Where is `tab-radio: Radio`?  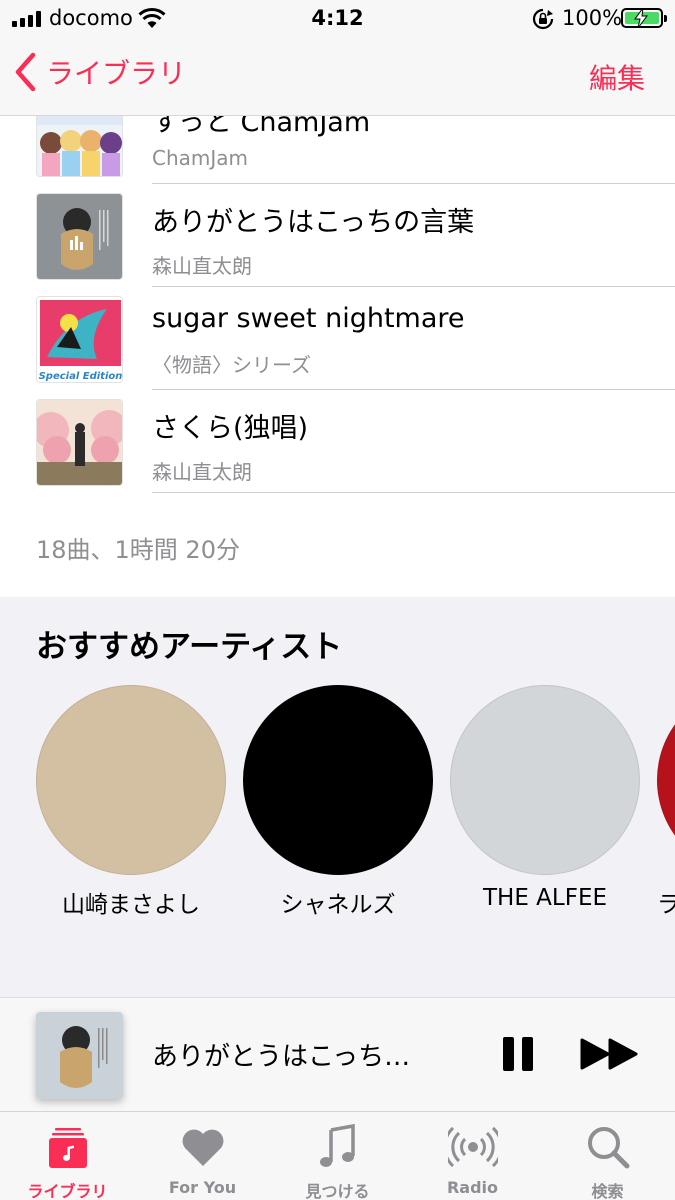
tab-radio: Radio is located at coordinates (472, 1156).